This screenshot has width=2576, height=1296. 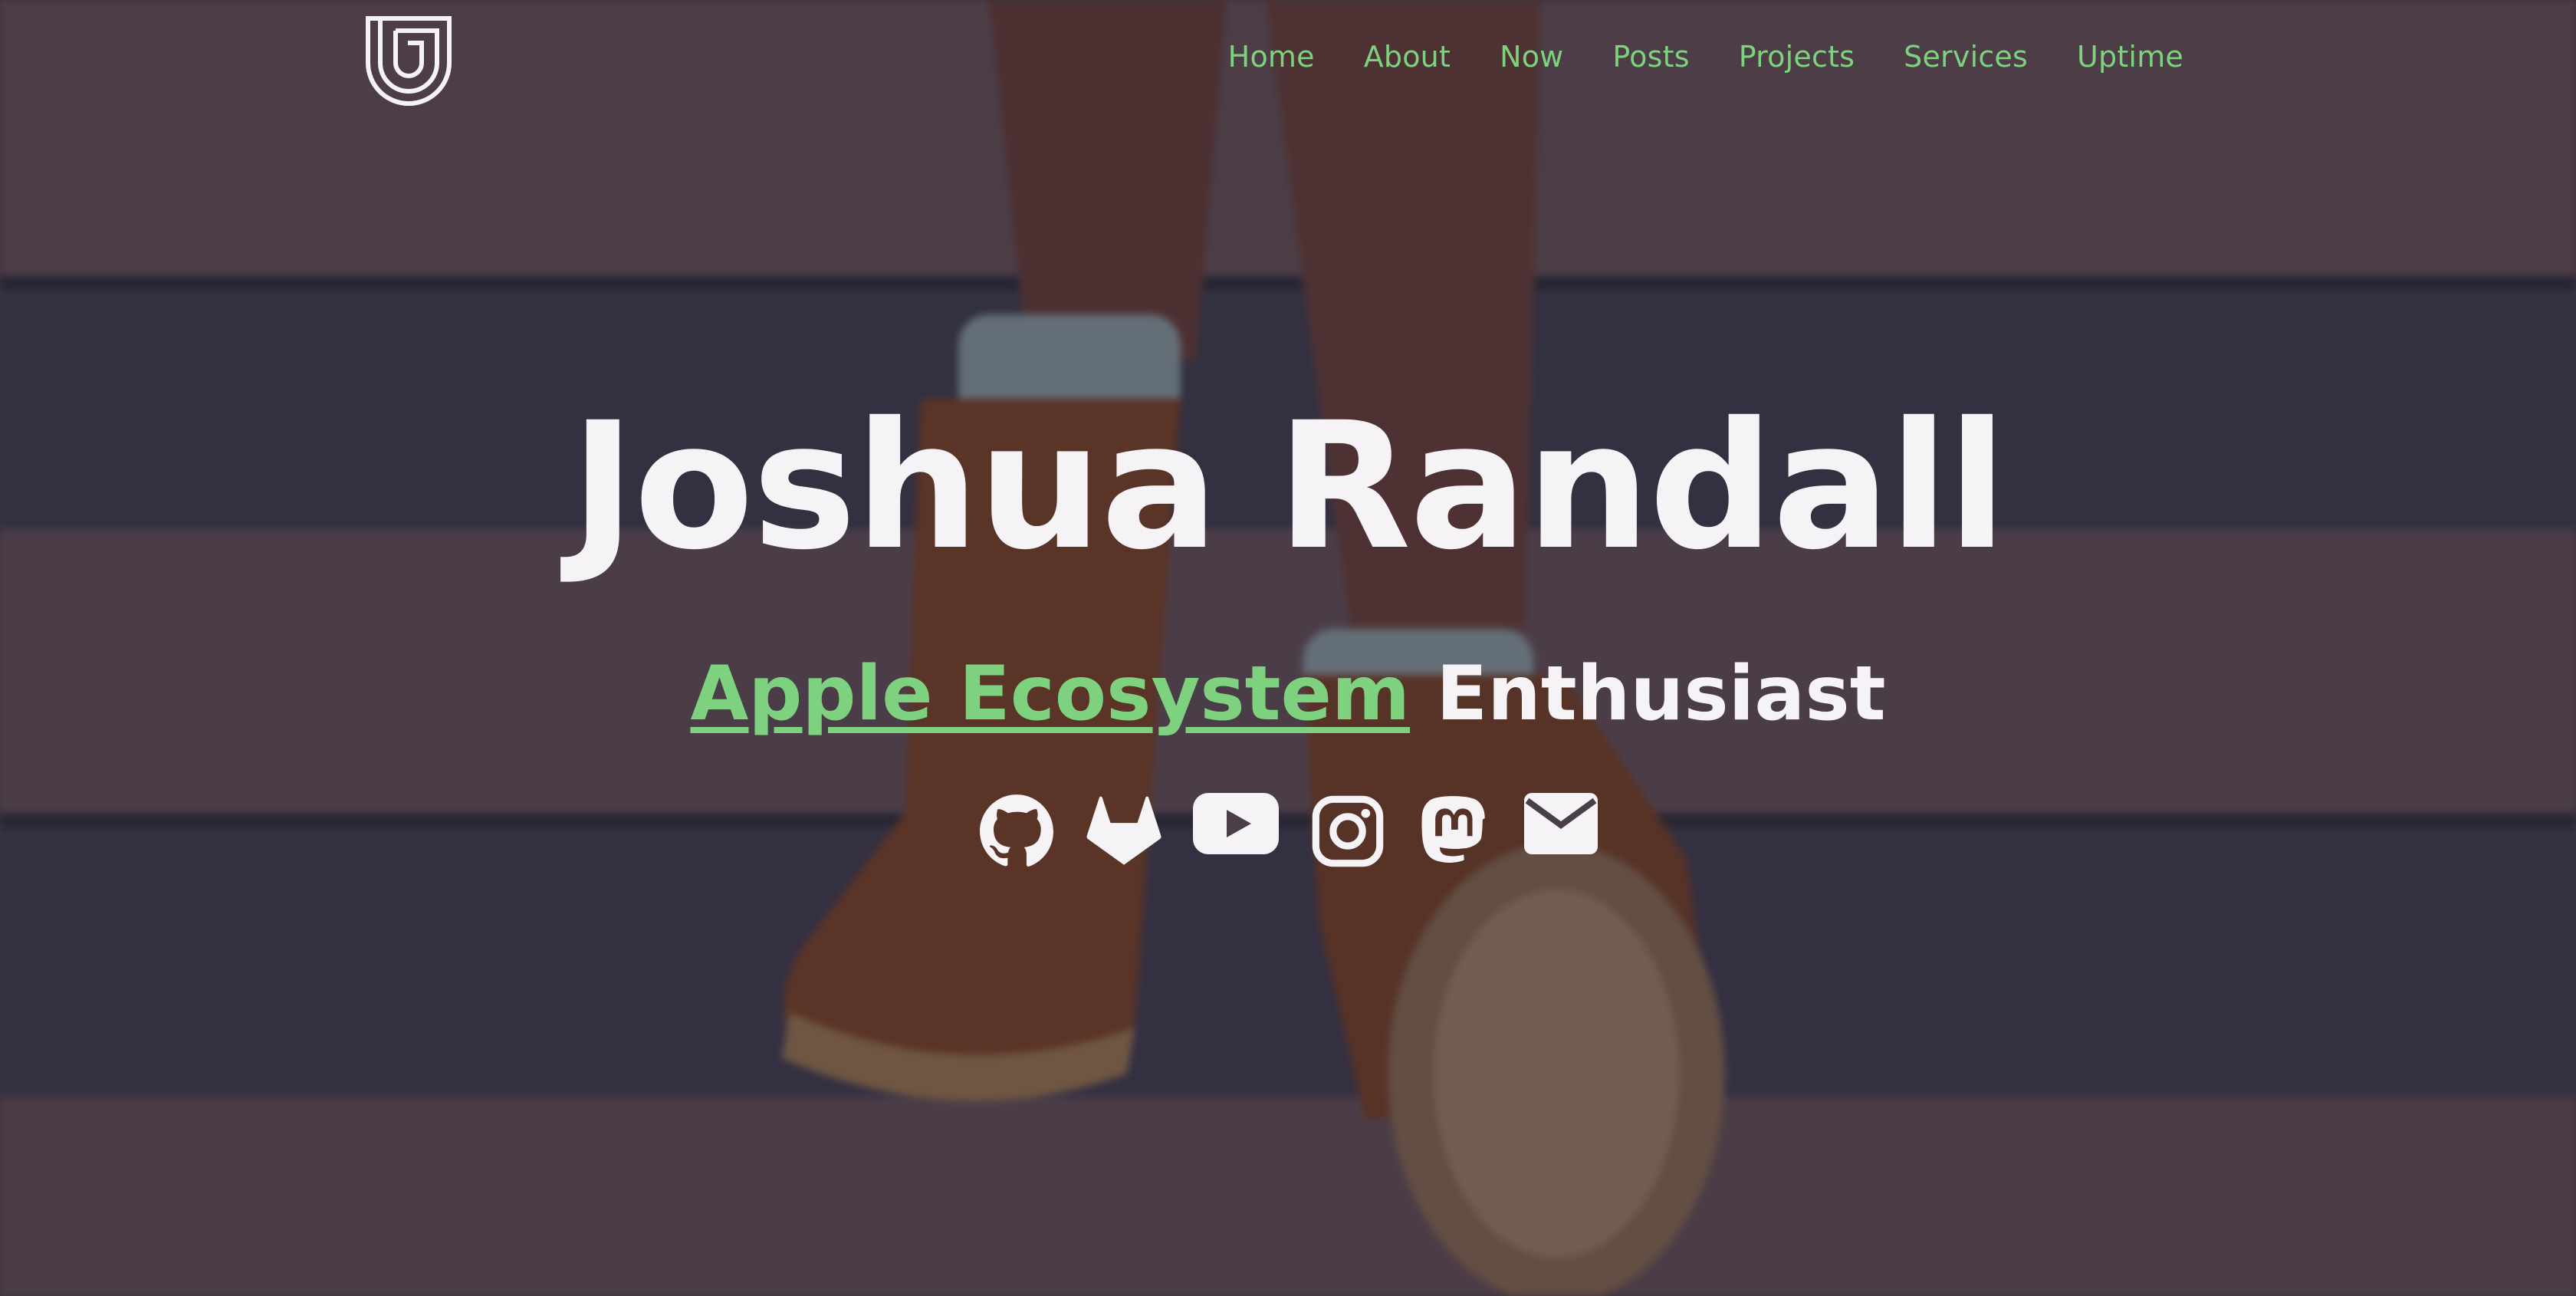 What do you see at coordinates (1651, 57) in the screenshot?
I see `nav-link-posts: Posts` at bounding box center [1651, 57].